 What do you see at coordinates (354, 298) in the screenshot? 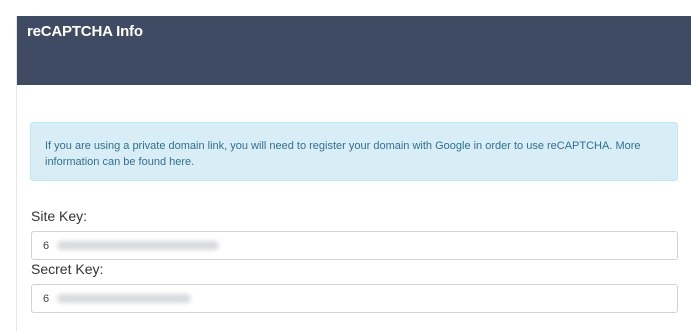
I see `secret-key-input` at bounding box center [354, 298].